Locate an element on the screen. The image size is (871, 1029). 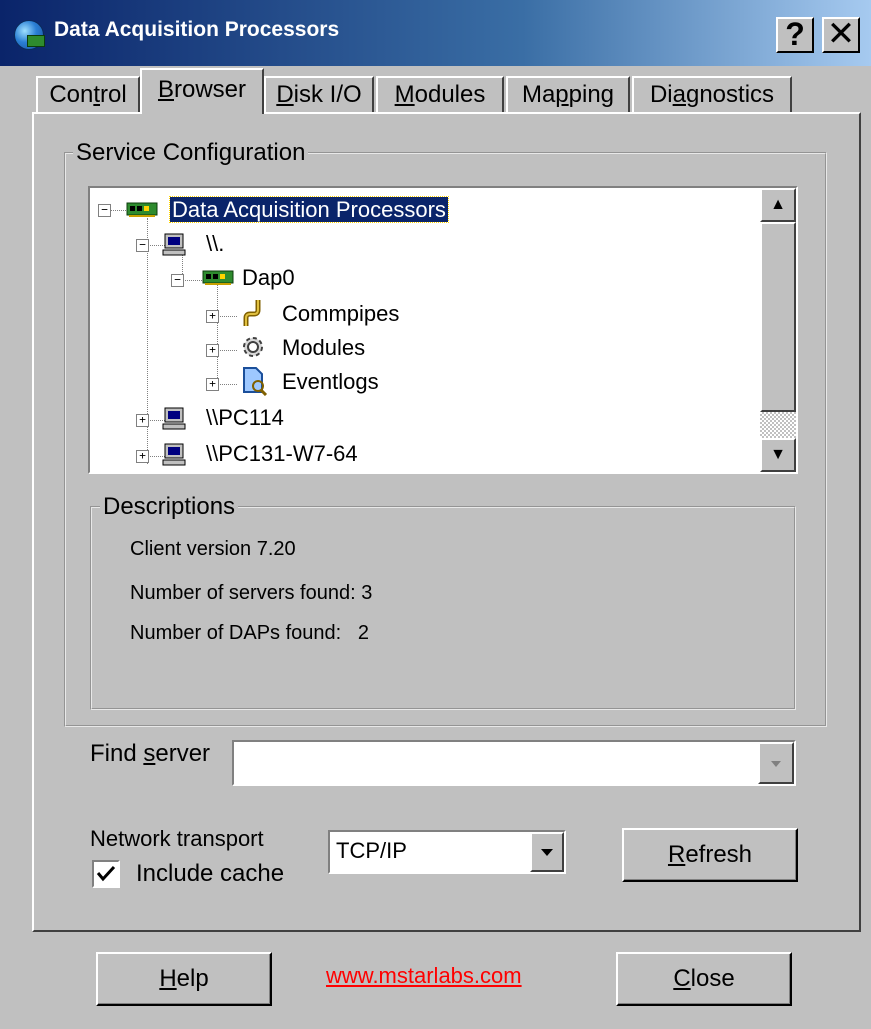
mstarlabs-link: www.mstarlabs.com is located at coordinates (424, 976).